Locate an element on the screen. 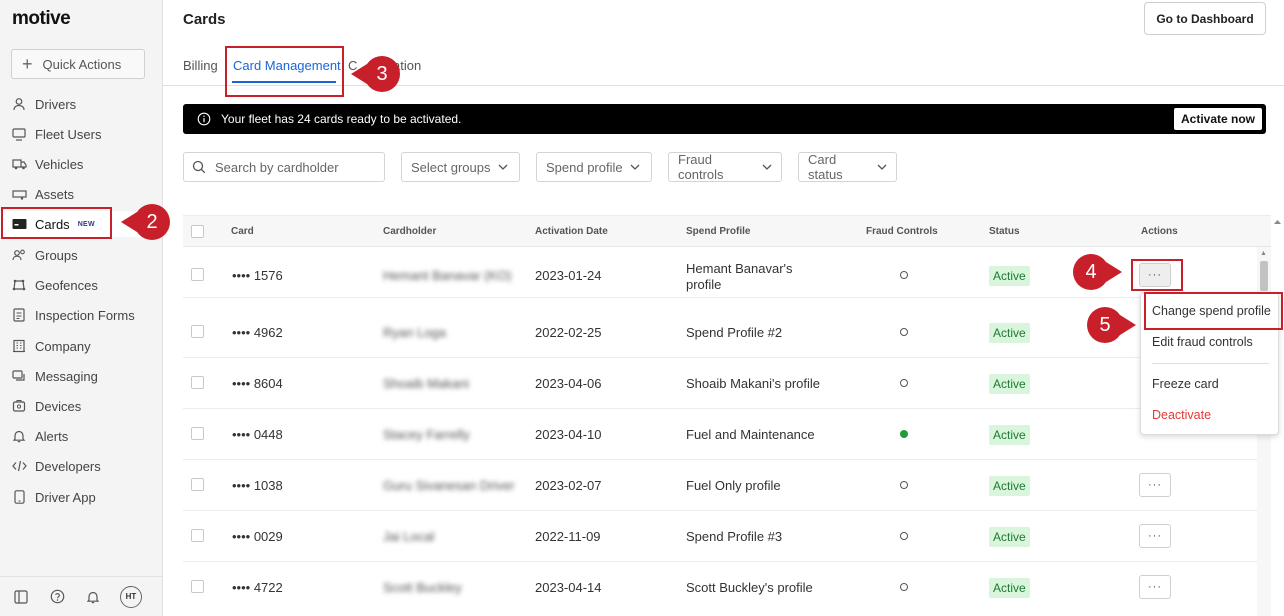 This screenshot has height=616, width=1284. search-placeholder: Search by cardholder is located at coordinates (277, 167).